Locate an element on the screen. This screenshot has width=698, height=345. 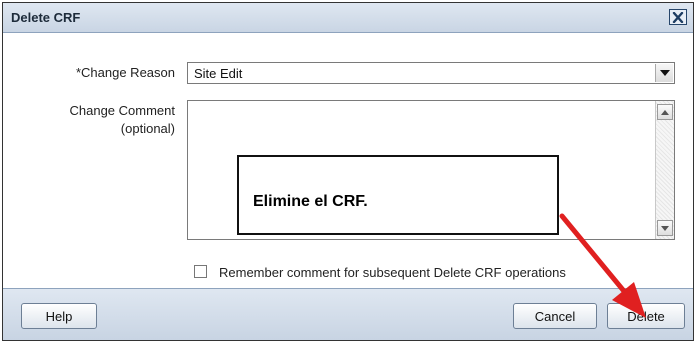
chevron-down-icon is located at coordinates (664, 73).